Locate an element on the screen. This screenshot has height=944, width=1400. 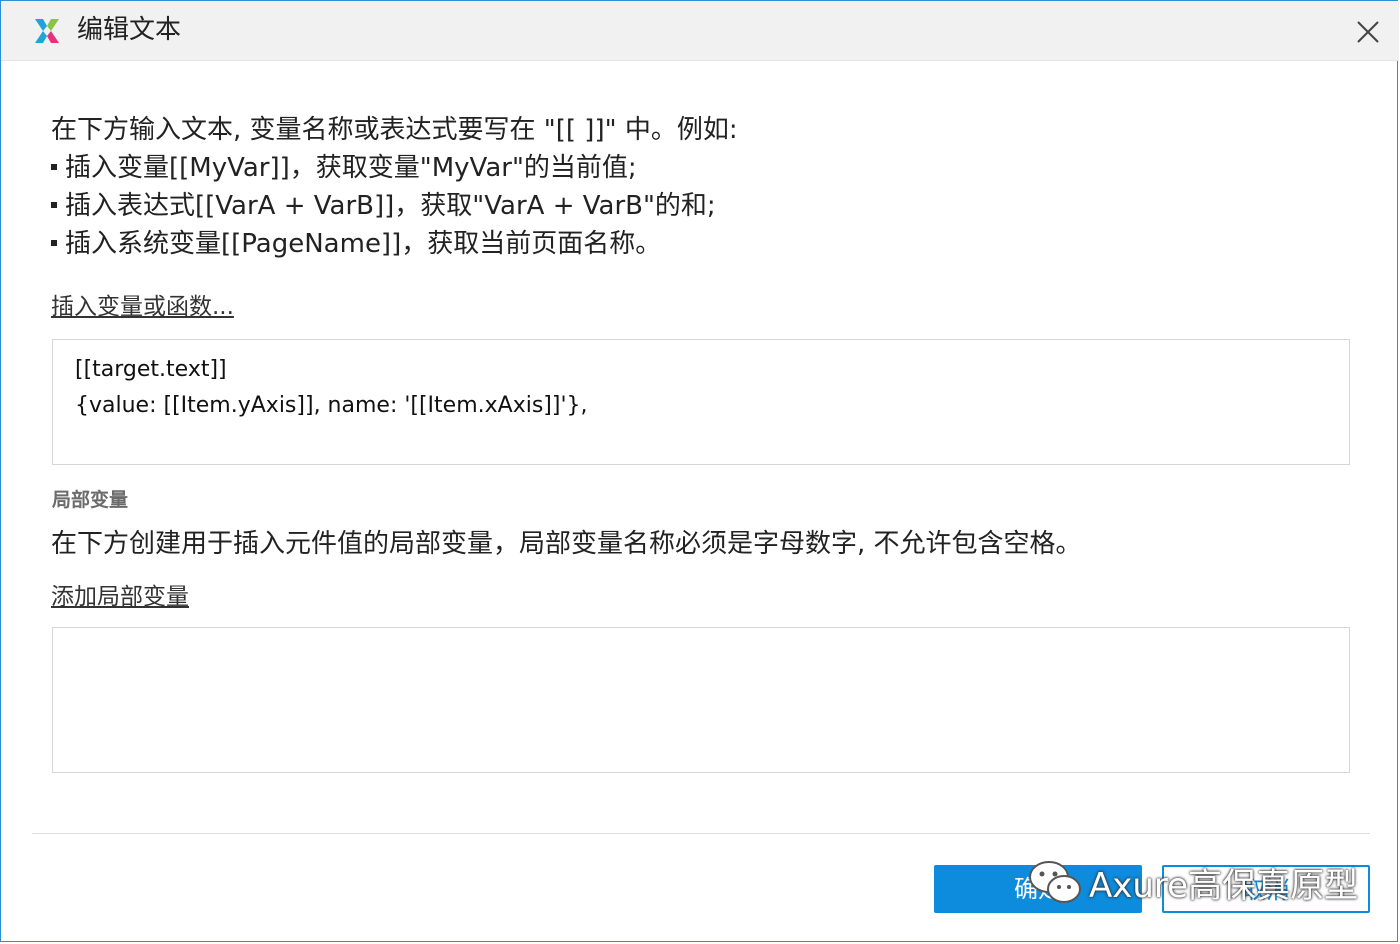
footer-divider is located at coordinates (701, 833).